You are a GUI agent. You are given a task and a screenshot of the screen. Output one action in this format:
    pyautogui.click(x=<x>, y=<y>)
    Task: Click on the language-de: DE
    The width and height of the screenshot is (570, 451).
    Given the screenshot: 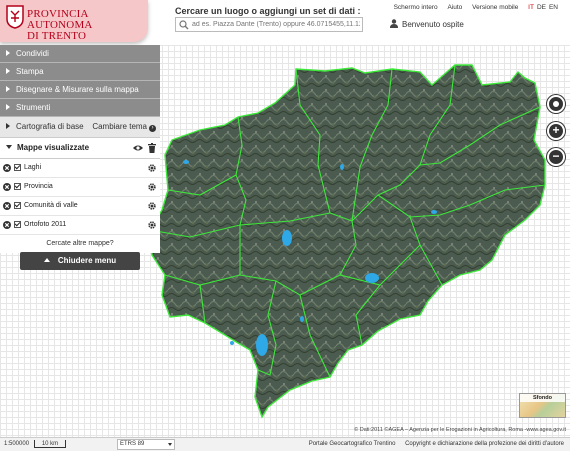 What is the action you would take?
    pyautogui.click(x=541, y=7)
    